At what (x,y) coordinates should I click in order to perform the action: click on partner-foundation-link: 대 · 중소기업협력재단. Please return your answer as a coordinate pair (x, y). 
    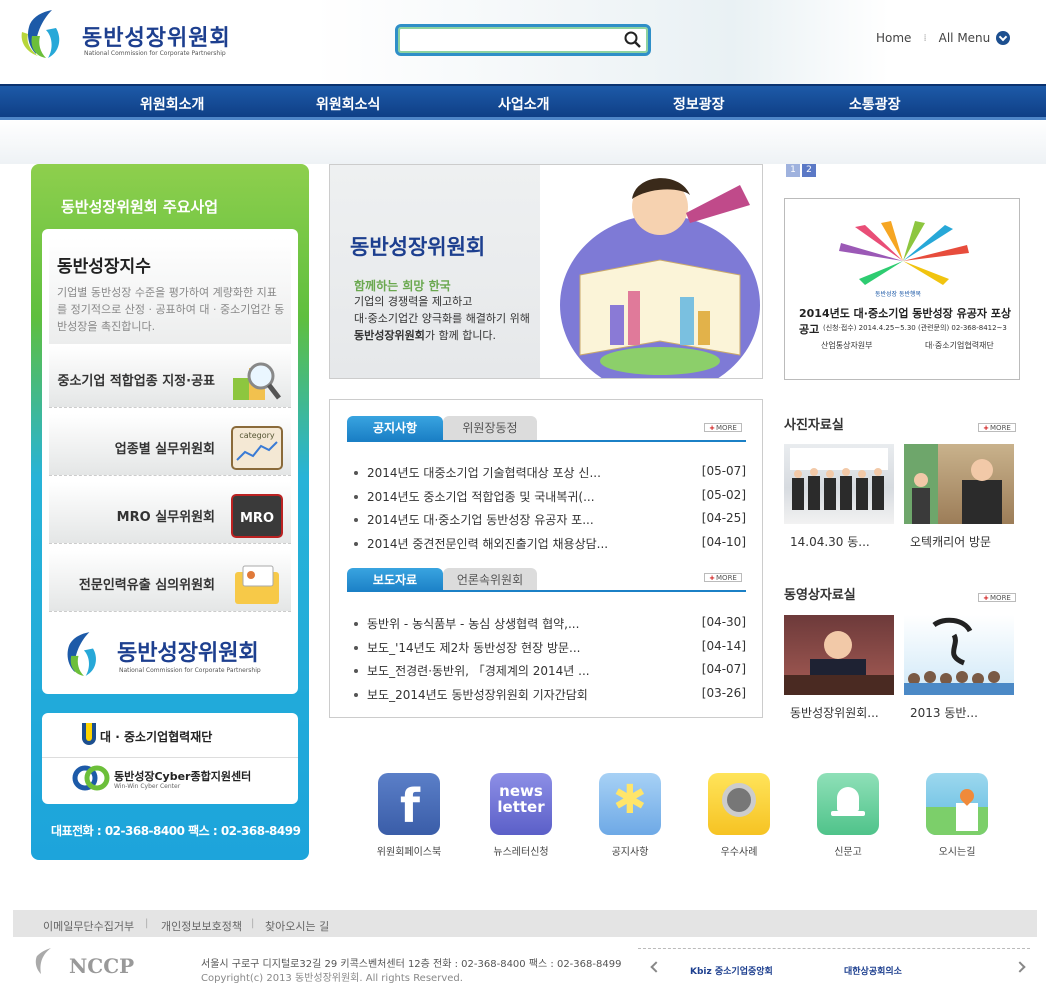
    Looking at the image, I should click on (156, 736).